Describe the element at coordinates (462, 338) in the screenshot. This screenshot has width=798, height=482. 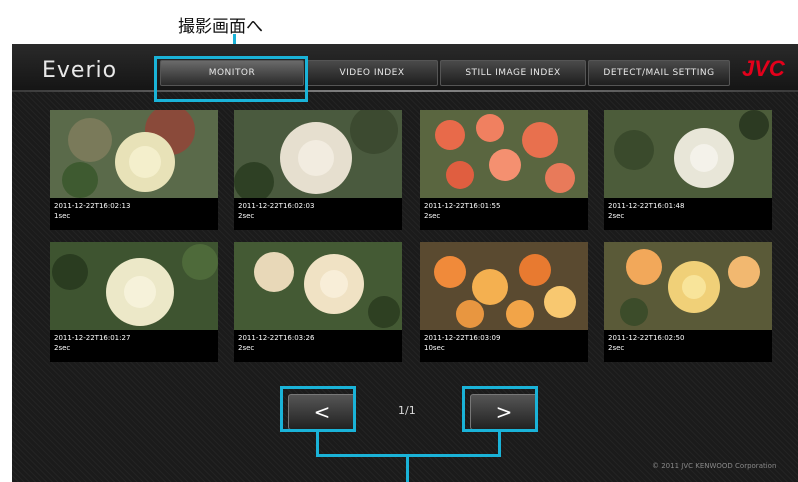
I see `thumbnail-date: 2011-12-22T16:03:09` at that location.